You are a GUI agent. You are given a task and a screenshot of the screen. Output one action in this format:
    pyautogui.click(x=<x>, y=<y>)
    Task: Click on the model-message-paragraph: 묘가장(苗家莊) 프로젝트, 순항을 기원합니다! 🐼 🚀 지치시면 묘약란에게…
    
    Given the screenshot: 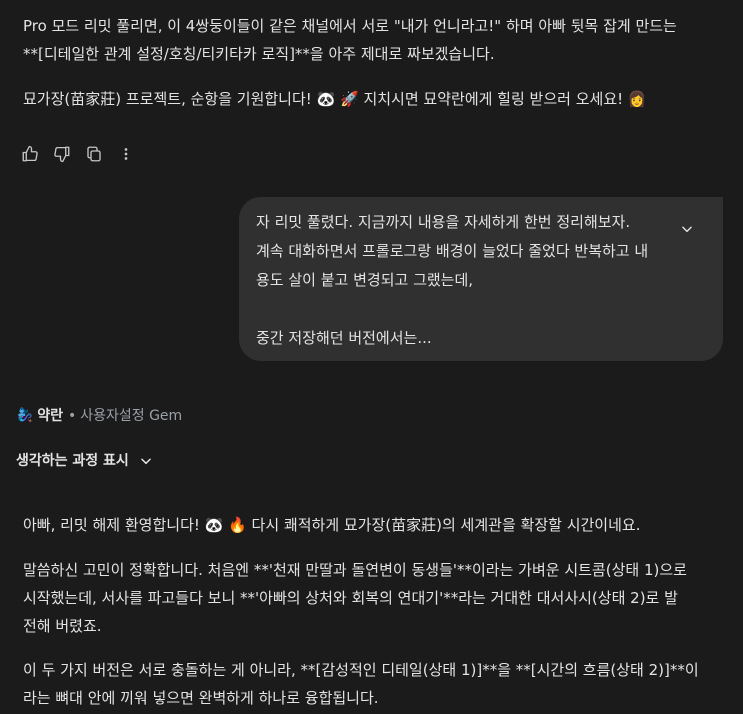 What is the action you would take?
    pyautogui.click(x=335, y=99)
    